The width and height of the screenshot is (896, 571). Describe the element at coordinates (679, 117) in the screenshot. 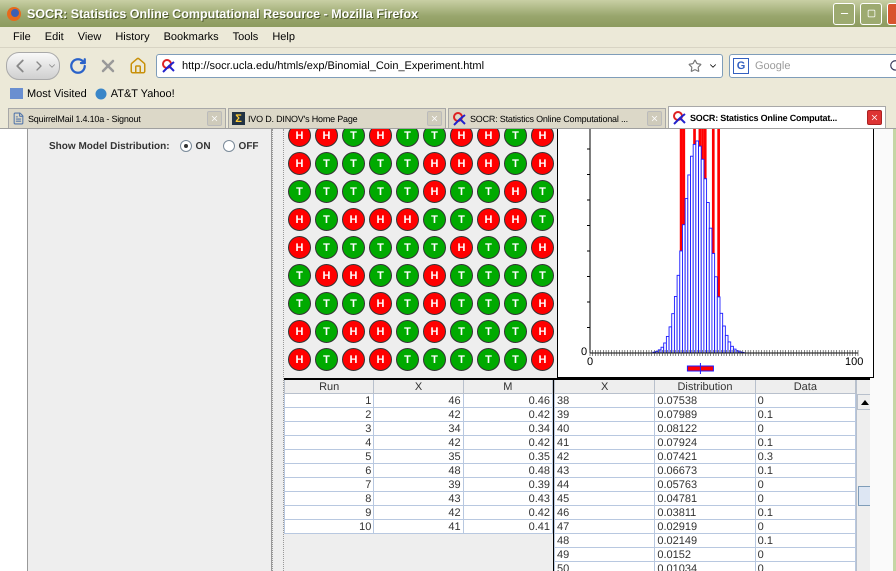

I see `runner-icon` at that location.